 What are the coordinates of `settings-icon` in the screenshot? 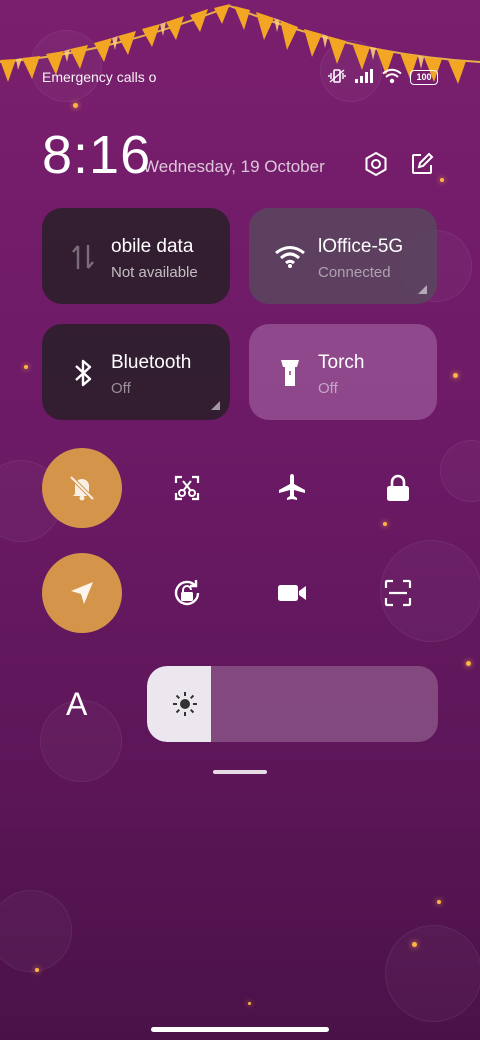 It's located at (376, 164).